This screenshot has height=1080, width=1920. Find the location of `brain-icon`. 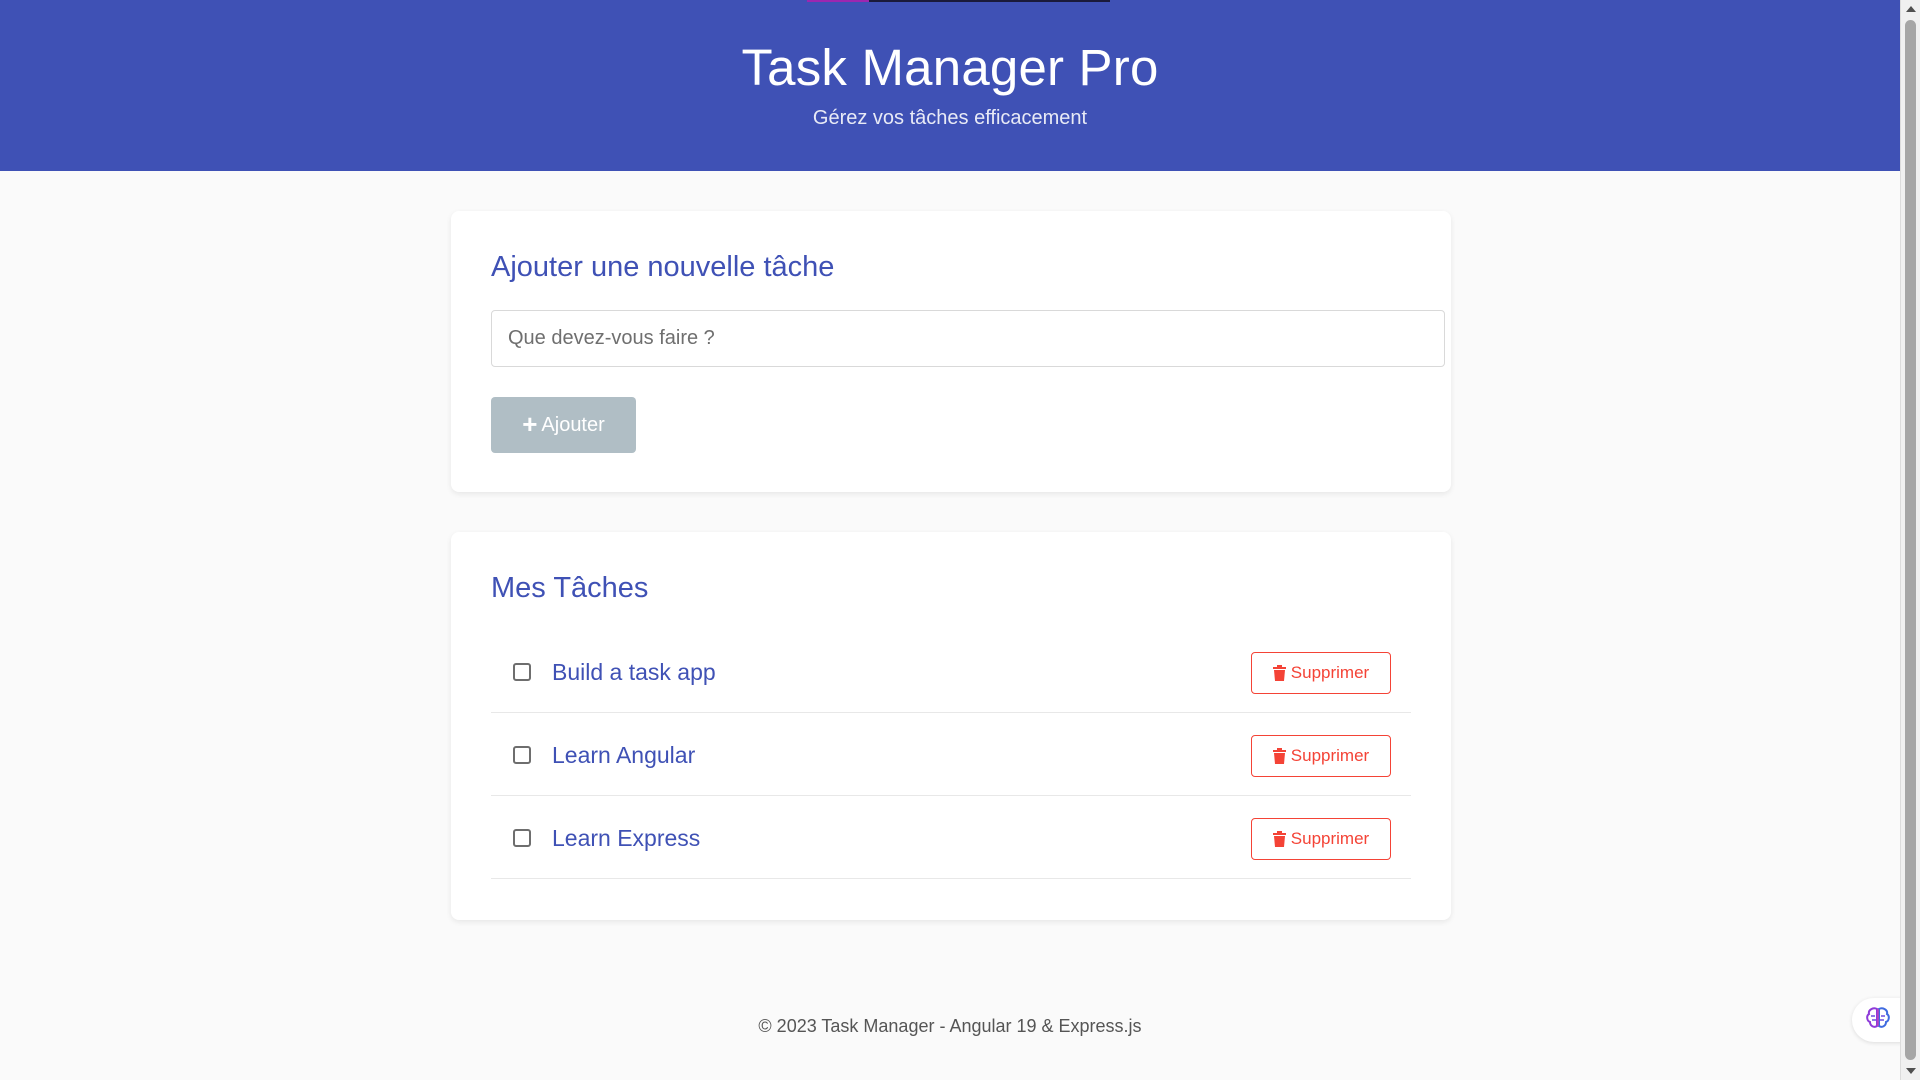

brain-icon is located at coordinates (1878, 1020).